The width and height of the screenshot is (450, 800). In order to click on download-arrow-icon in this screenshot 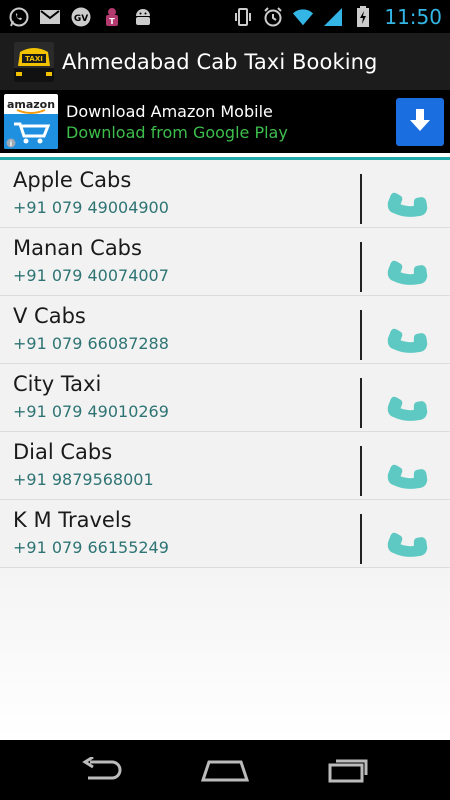, I will do `click(420, 122)`.